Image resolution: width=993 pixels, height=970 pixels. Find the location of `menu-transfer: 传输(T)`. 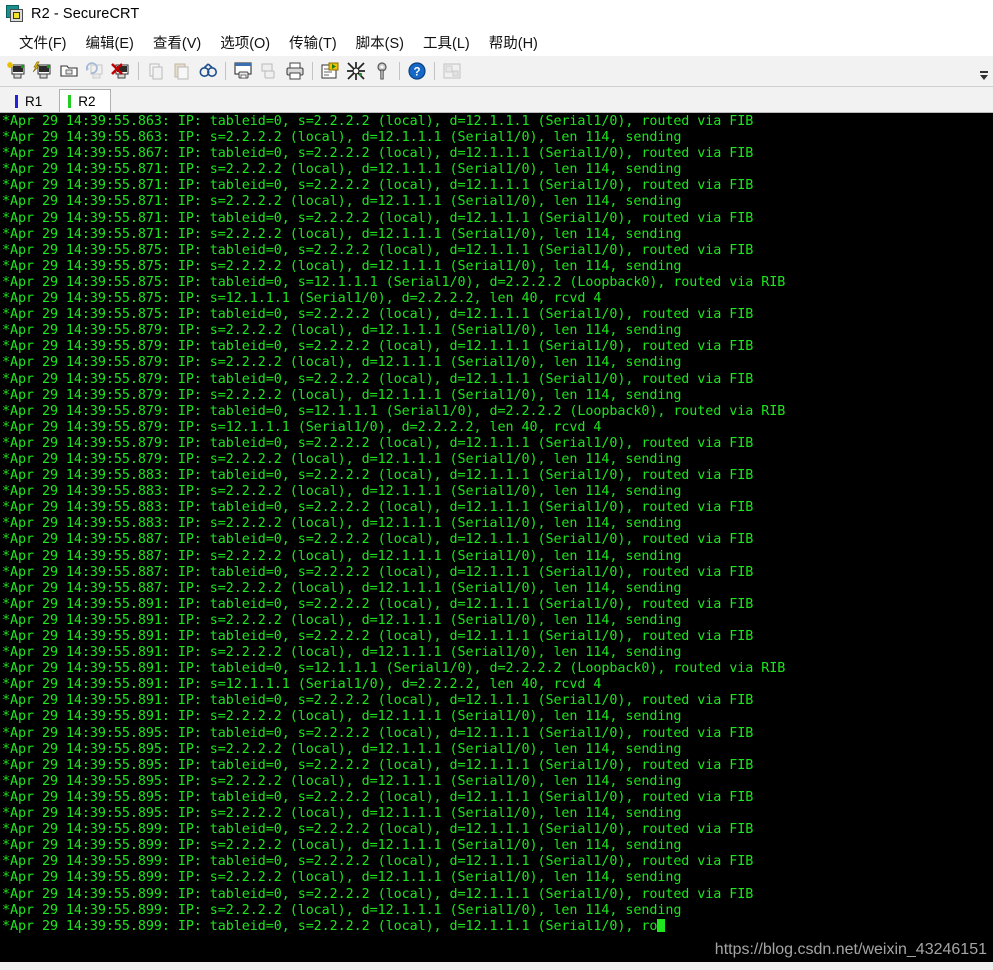

menu-transfer: 传输(T) is located at coordinates (313, 42).